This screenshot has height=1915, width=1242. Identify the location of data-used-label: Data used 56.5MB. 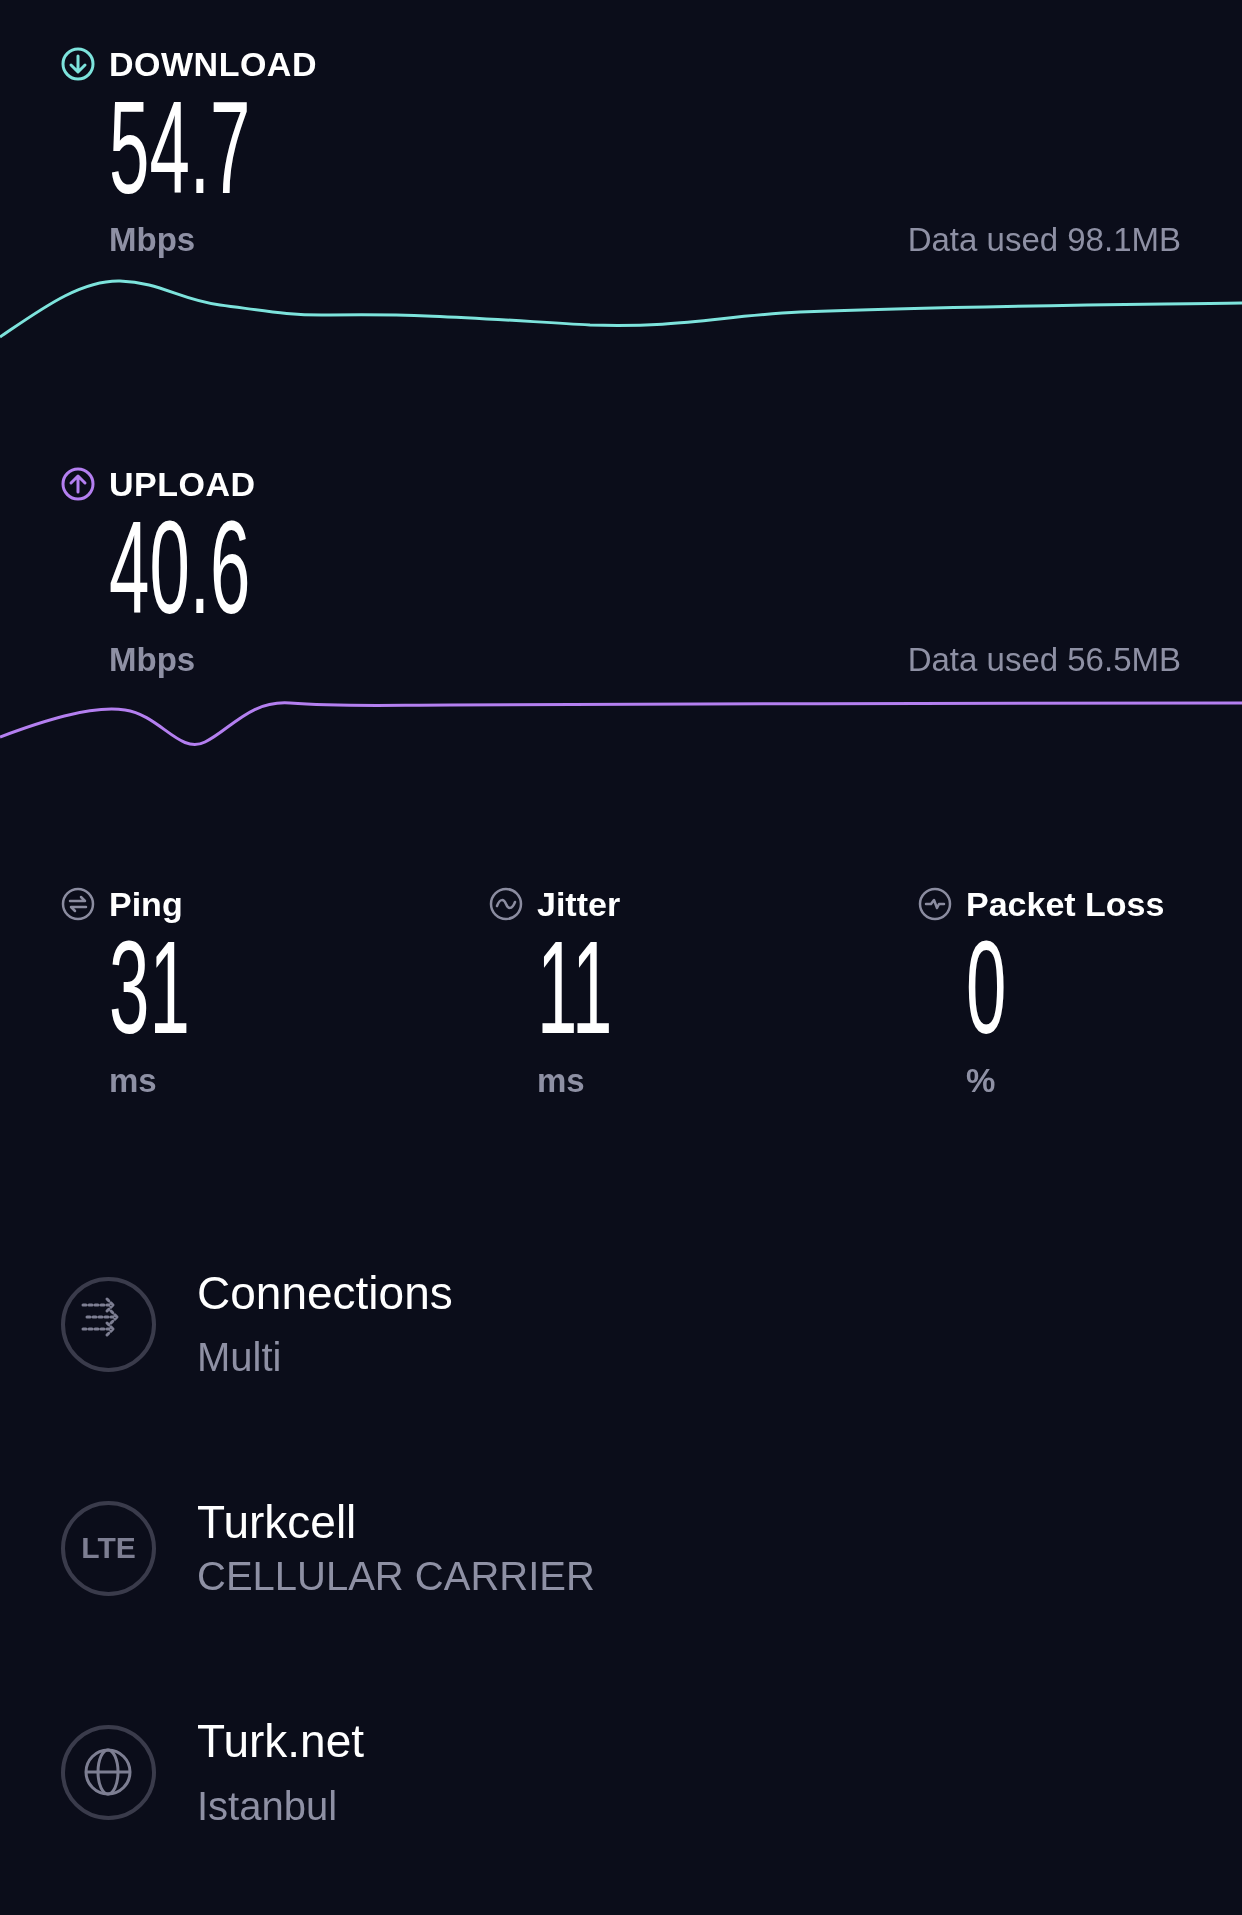
(1044, 660).